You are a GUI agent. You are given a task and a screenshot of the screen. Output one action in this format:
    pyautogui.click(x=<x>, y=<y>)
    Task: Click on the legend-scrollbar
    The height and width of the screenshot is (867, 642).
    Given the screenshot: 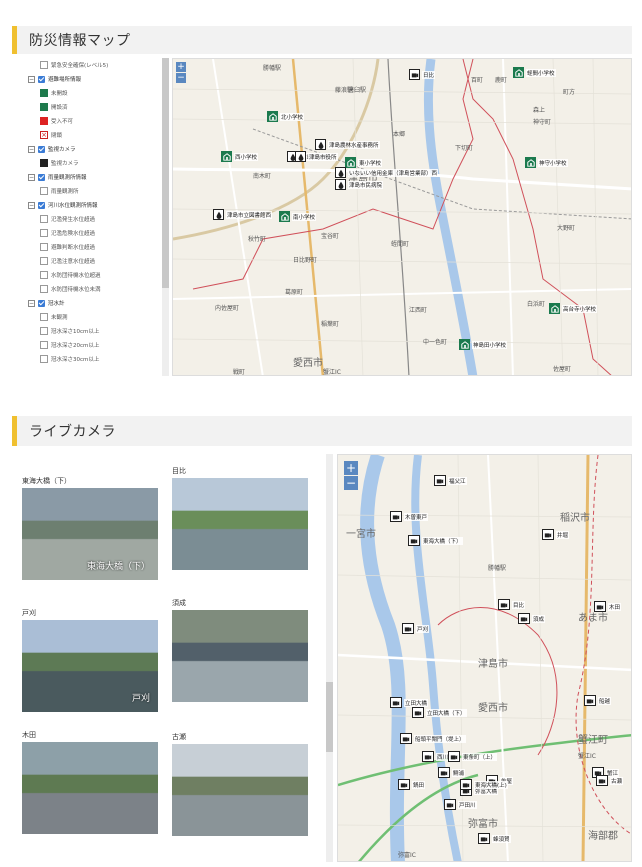 What is the action you would take?
    pyautogui.click(x=165, y=217)
    